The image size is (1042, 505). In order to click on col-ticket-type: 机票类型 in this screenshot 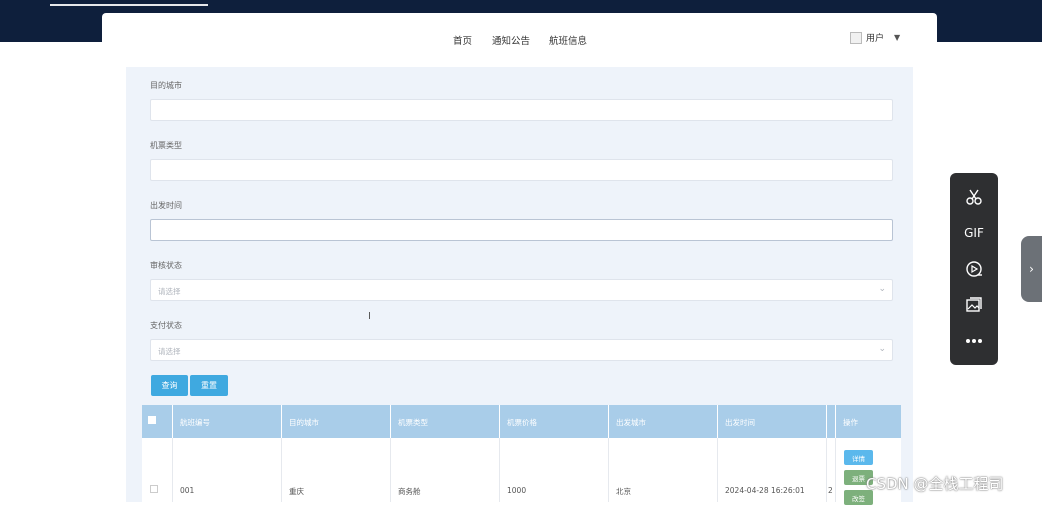, I will do `click(445, 421)`.